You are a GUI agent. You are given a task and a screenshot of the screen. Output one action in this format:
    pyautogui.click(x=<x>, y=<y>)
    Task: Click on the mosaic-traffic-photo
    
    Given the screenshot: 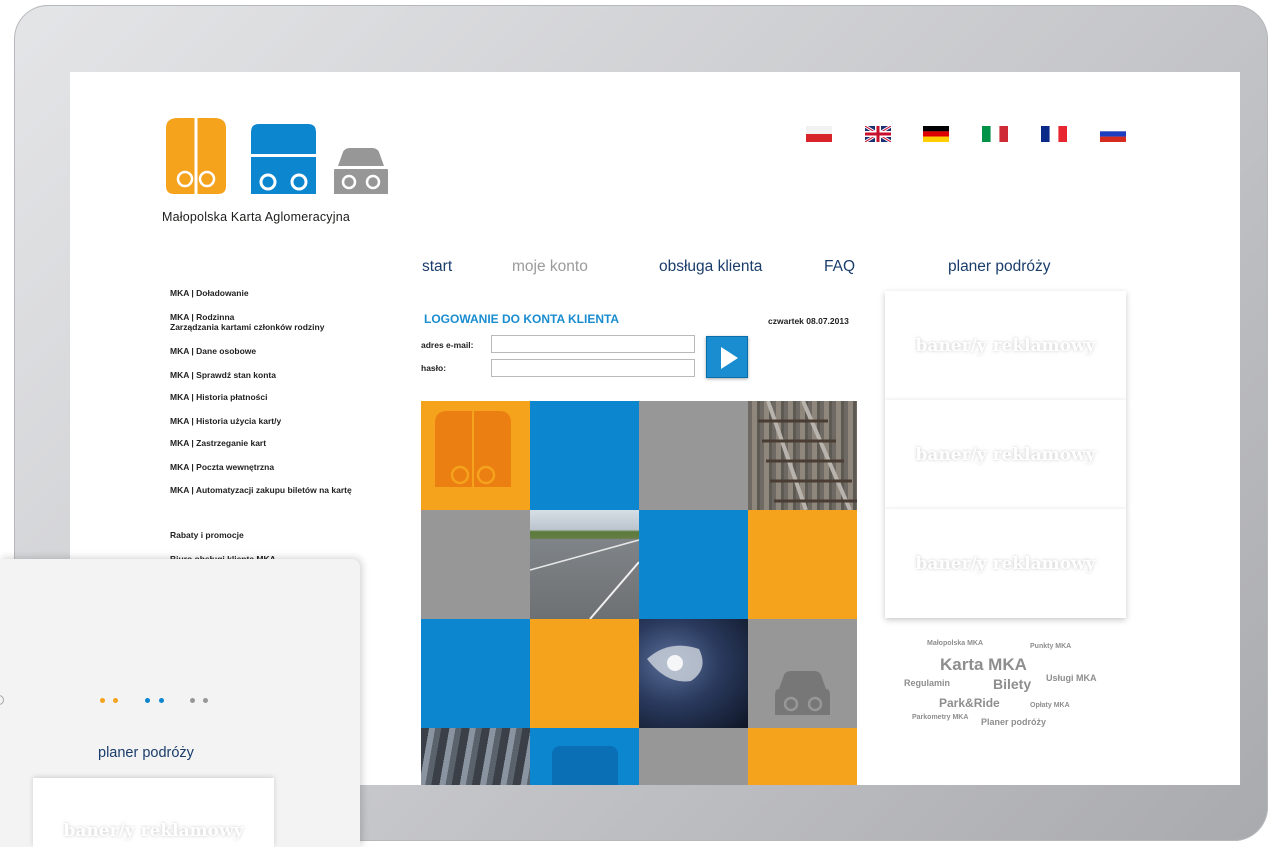 What is the action you would take?
    pyautogui.click(x=475, y=756)
    